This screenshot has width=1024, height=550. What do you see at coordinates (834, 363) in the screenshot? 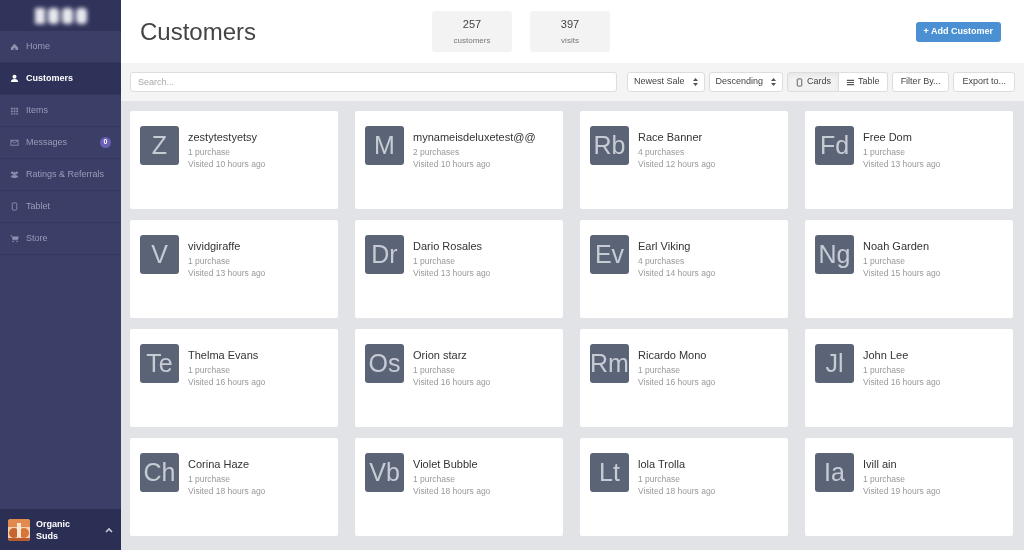
I see `customer-avatar: Jl` at bounding box center [834, 363].